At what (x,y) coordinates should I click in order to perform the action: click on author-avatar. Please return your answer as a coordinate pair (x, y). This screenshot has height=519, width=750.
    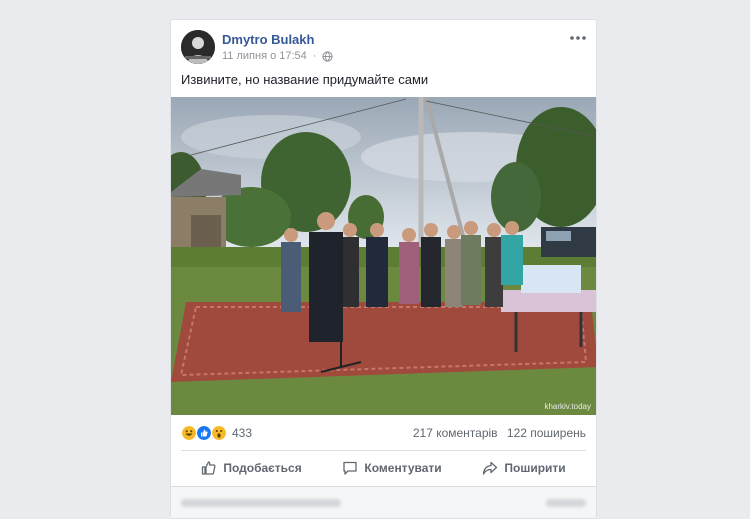
    Looking at the image, I should click on (198, 47).